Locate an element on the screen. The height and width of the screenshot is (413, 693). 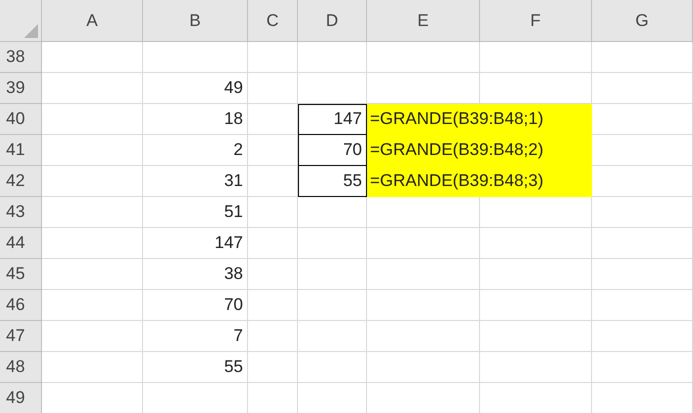
table-cell: 2 is located at coordinates (195, 150).